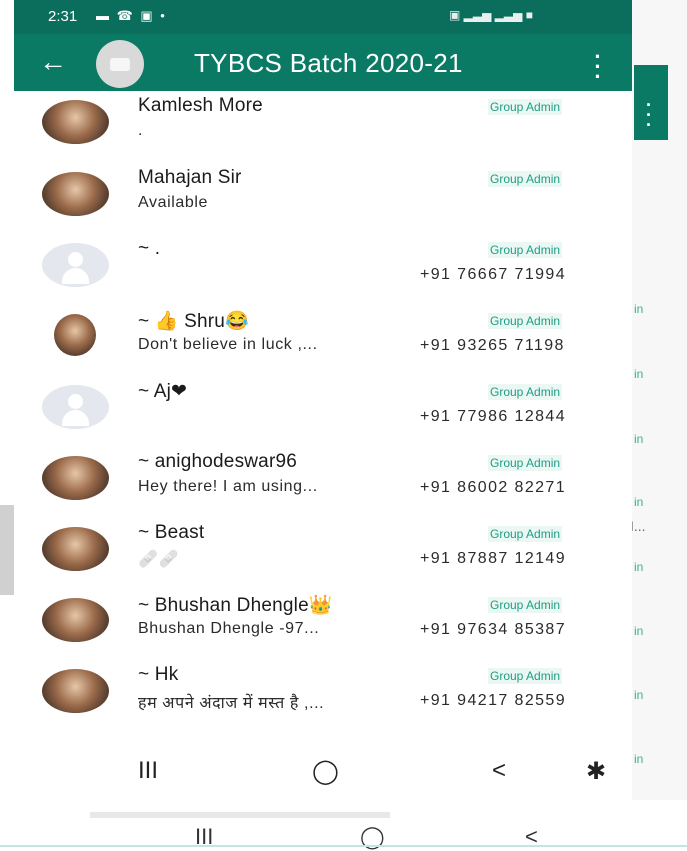 This screenshot has height=851, width=687. Describe the element at coordinates (53, 62) in the screenshot. I see `back-arrow-icon: ←` at that location.